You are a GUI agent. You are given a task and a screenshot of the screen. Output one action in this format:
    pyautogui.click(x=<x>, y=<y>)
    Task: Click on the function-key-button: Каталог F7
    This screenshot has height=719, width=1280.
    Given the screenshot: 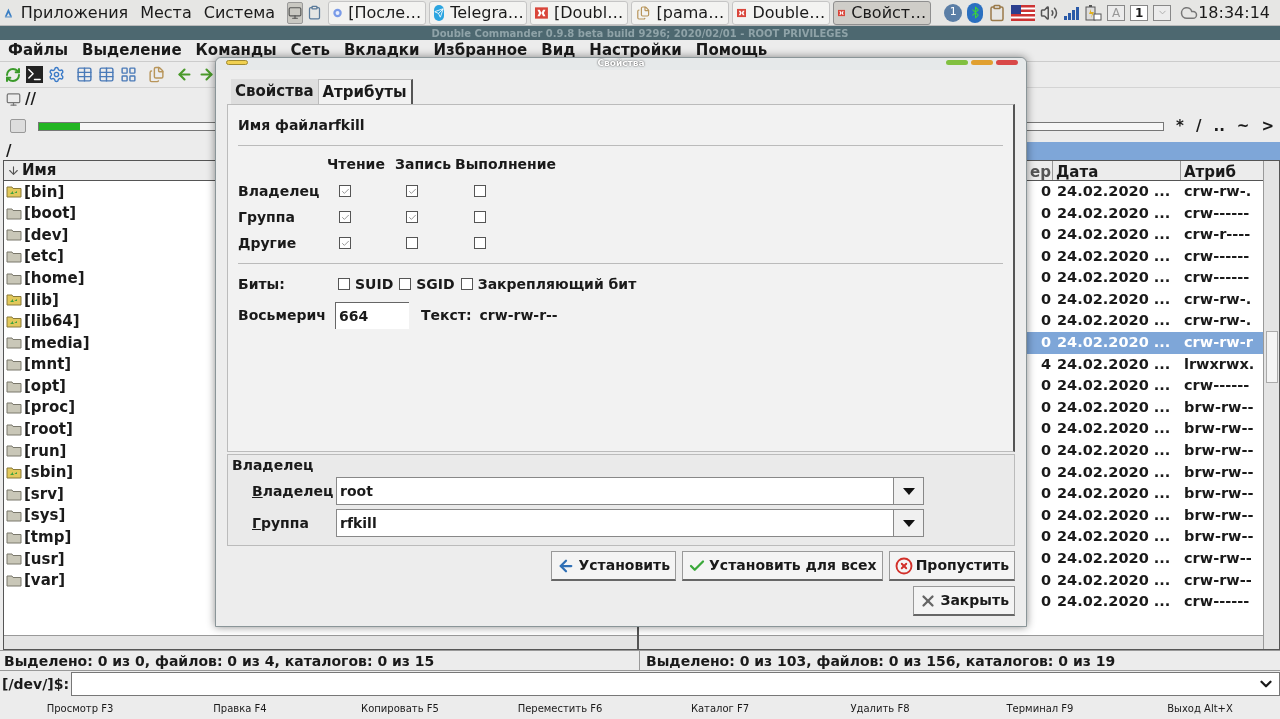 What is the action you would take?
    pyautogui.click(x=720, y=708)
    